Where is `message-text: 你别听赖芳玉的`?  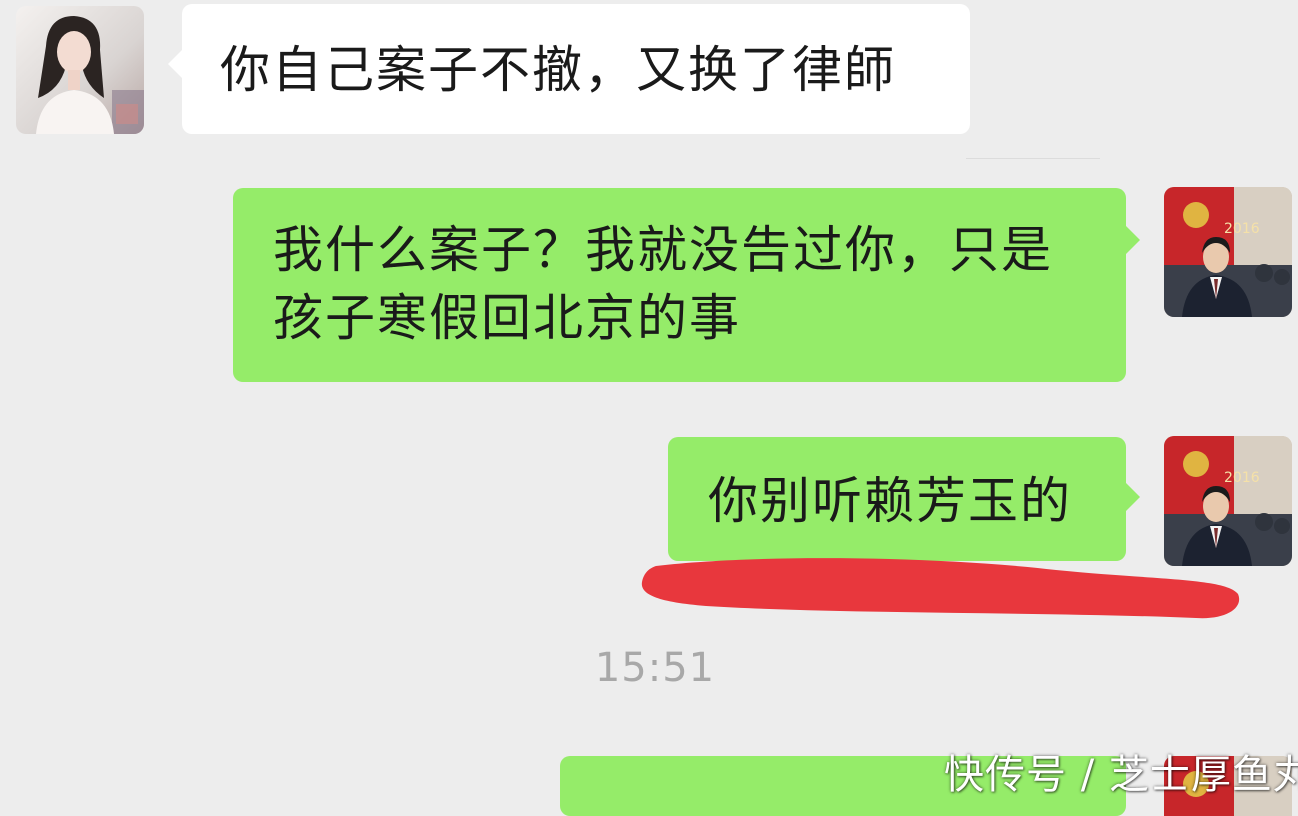 message-text: 你别听赖芳玉的 is located at coordinates (890, 501).